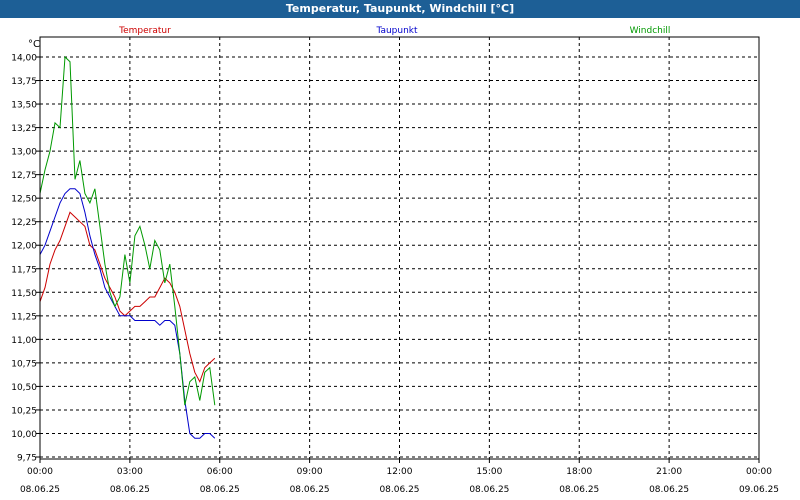 This screenshot has width=800, height=500. What do you see at coordinates (24, 176) in the screenshot?
I see `y-tick-label: 12,75` at bounding box center [24, 176].